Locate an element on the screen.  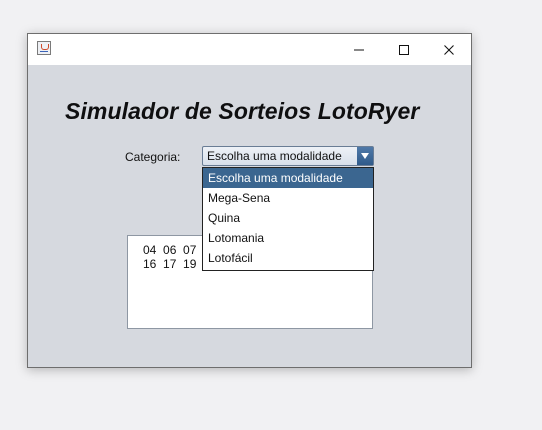
java-app-icon is located at coordinates (44, 48).